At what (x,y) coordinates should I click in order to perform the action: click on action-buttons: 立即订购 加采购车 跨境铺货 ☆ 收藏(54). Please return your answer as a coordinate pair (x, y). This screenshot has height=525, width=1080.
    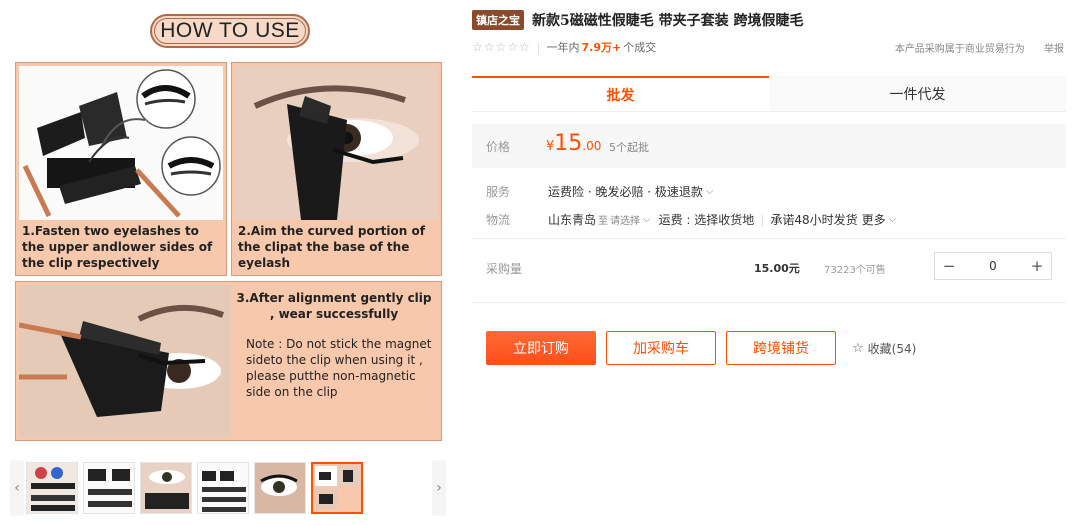
    Looking at the image, I should click on (701, 348).